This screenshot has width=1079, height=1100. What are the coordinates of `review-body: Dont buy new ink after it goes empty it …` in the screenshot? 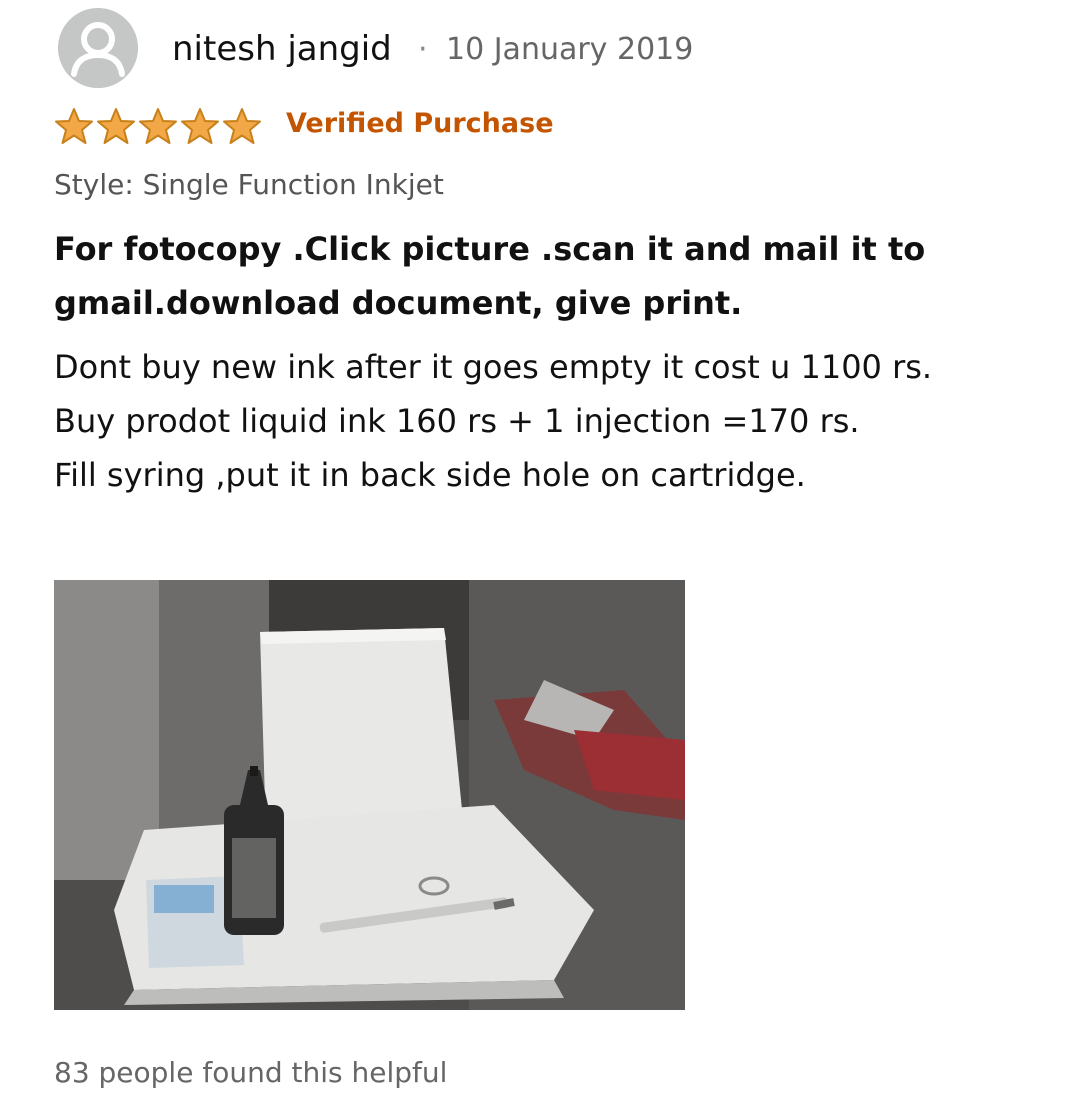 It's located at (549, 421).